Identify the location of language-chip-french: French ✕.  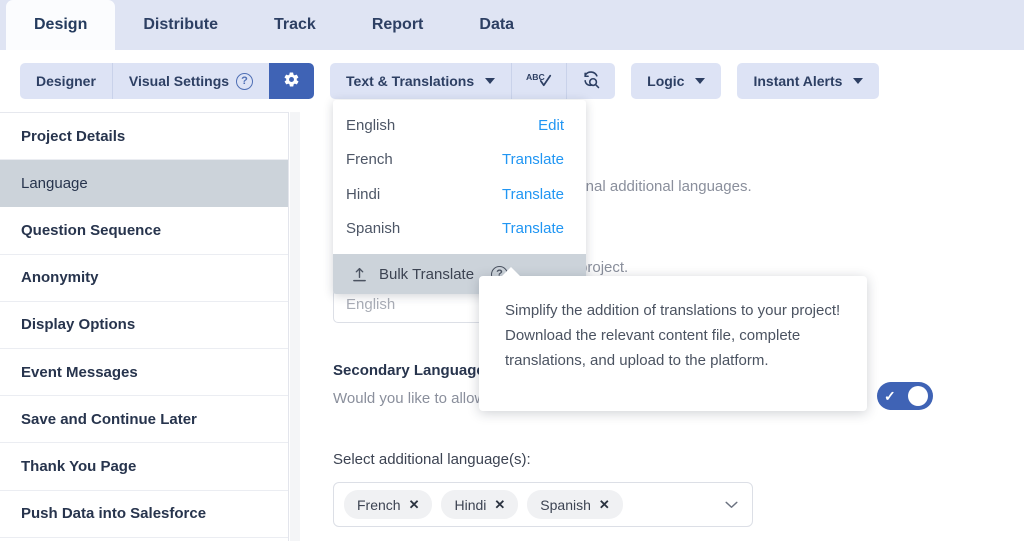
(388, 504).